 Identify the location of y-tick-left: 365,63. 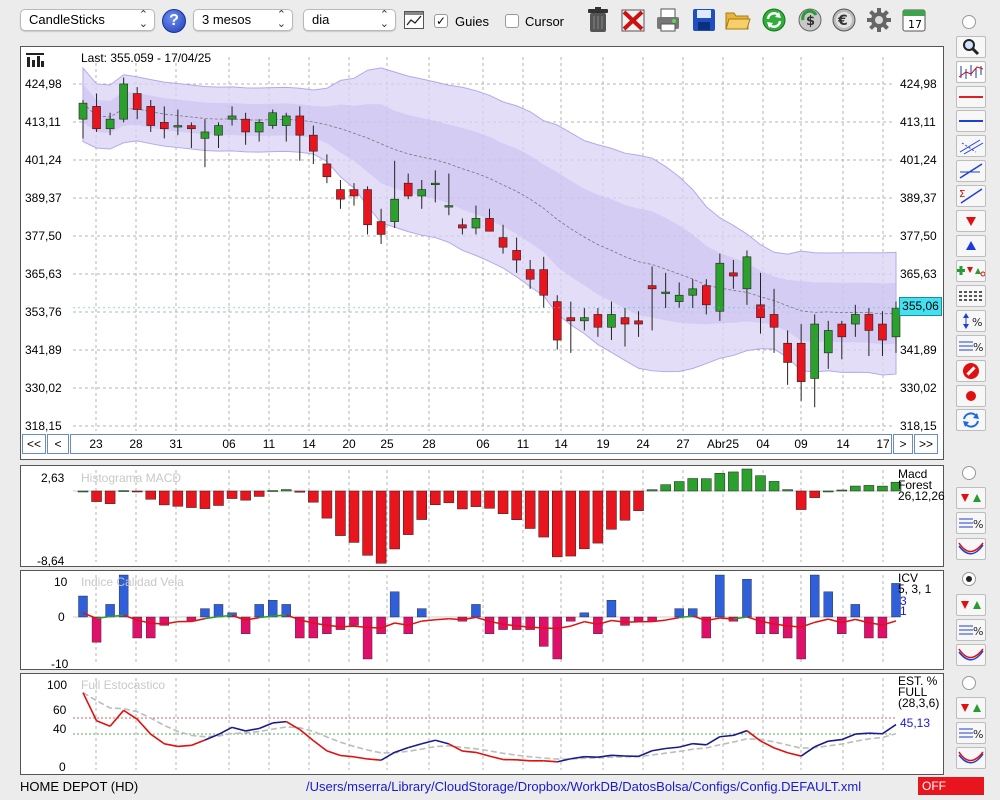
(43, 274).